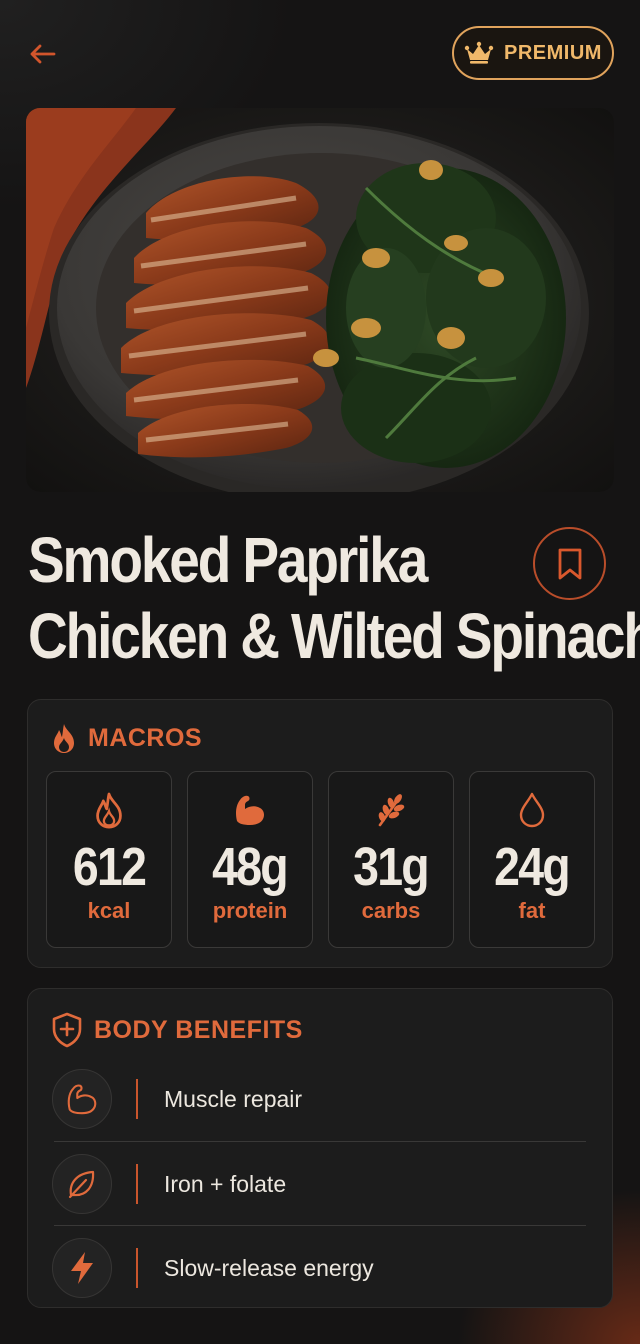 The image size is (640, 1344). I want to click on premium-label: PREMIUM, so click(553, 52).